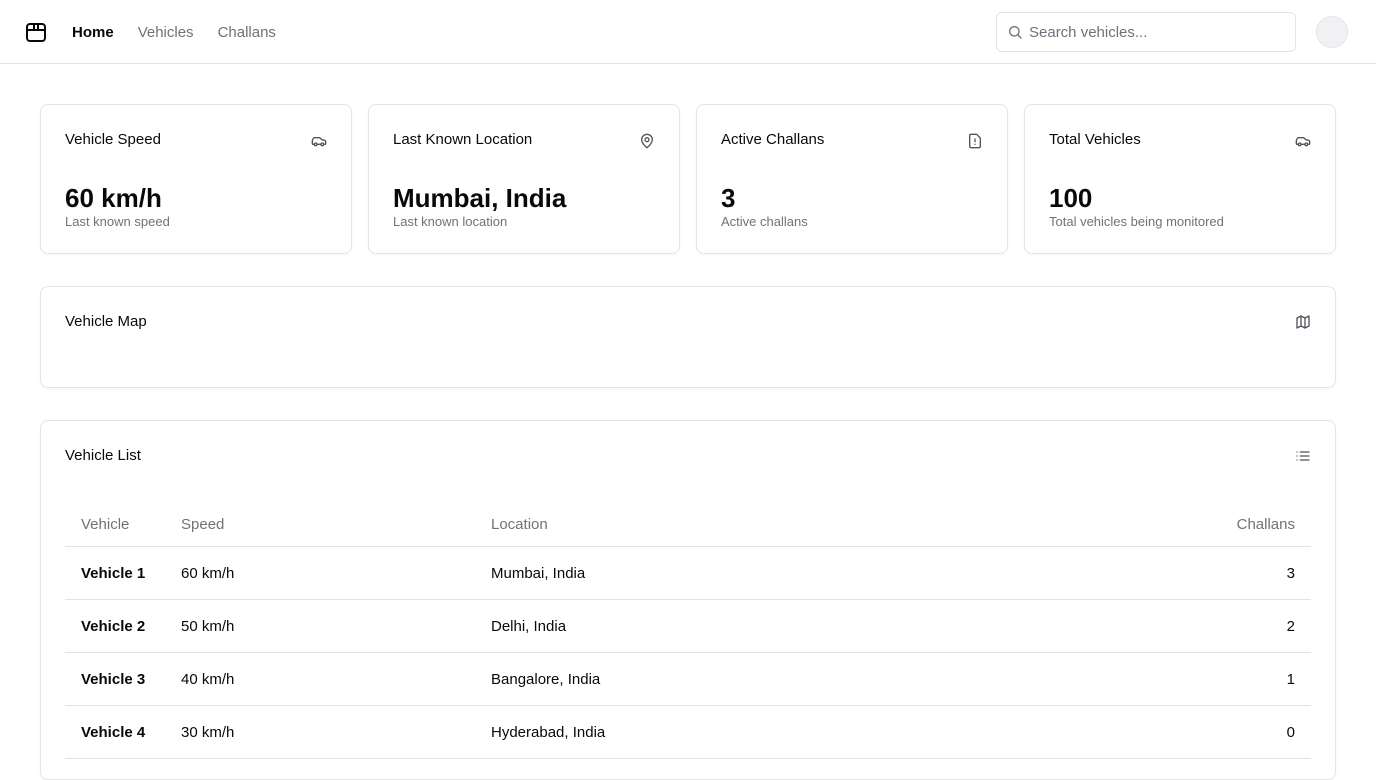 This screenshot has height=780, width=1376. What do you see at coordinates (93, 32) in the screenshot?
I see `nav-home-link: Home` at bounding box center [93, 32].